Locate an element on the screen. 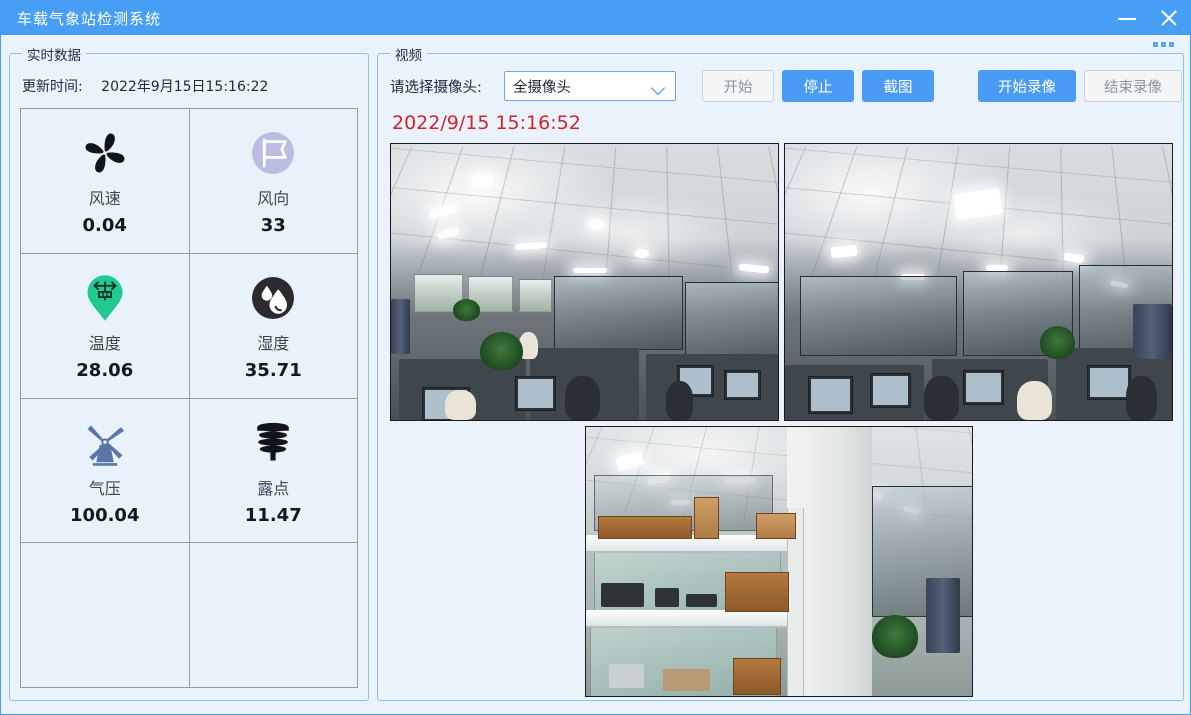 This screenshot has height=715, width=1191. metric-cell-pressure: 气压 100.04 is located at coordinates (105, 471).